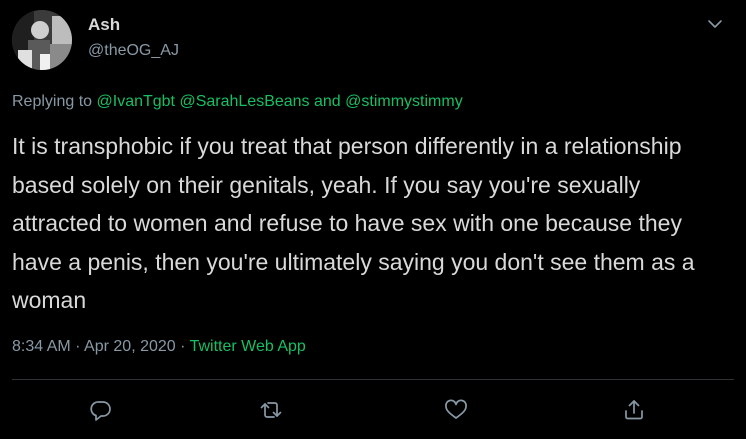  Describe the element at coordinates (404, 101) in the screenshot. I see `mention-link: @stimmystimmy` at that location.